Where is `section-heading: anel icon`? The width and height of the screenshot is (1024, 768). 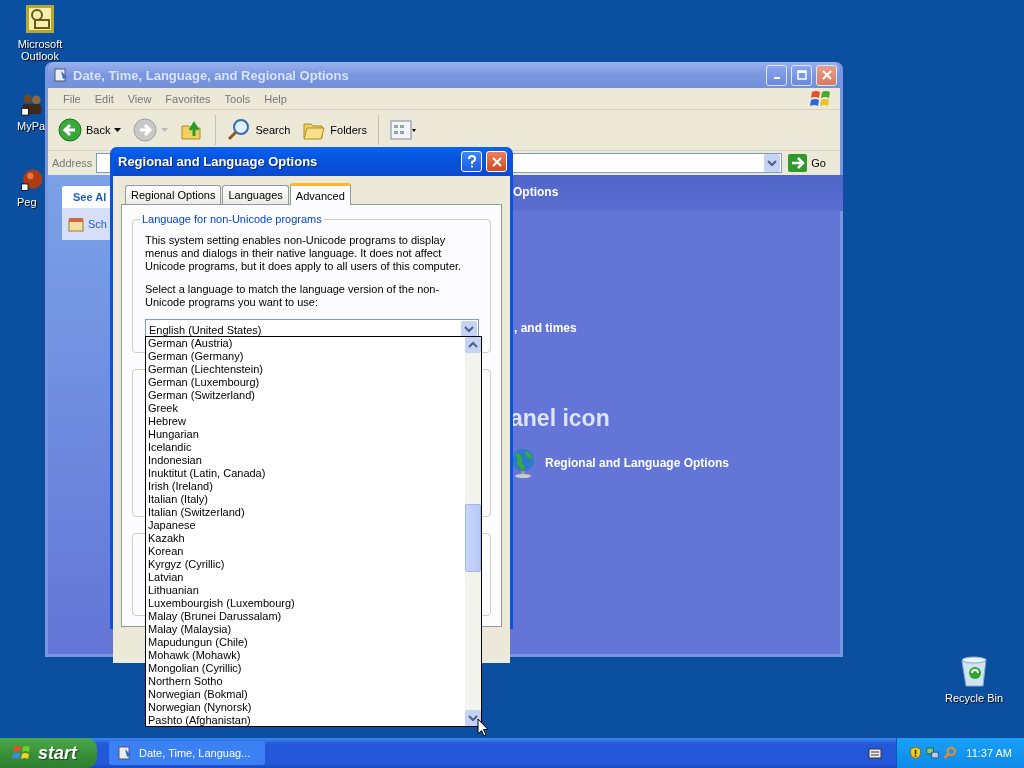
section-heading: anel icon is located at coordinates (560, 418).